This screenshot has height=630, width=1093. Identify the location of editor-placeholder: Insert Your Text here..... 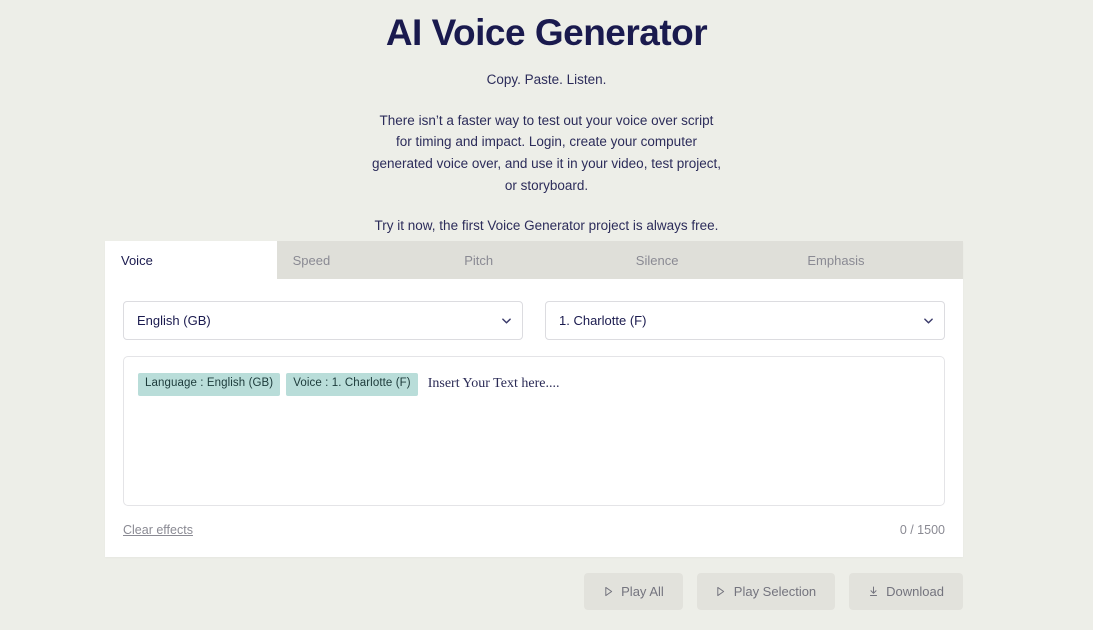
(493, 384).